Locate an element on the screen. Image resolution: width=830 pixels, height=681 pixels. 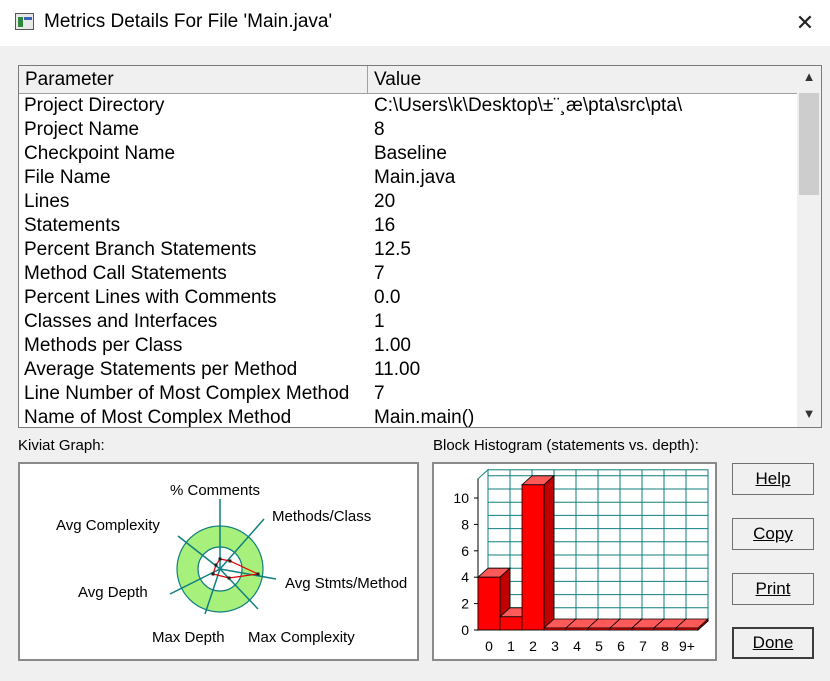
histogram-svg: 02468100 1 2 3 4 5 6 7 8 9+ is located at coordinates (581, 561).